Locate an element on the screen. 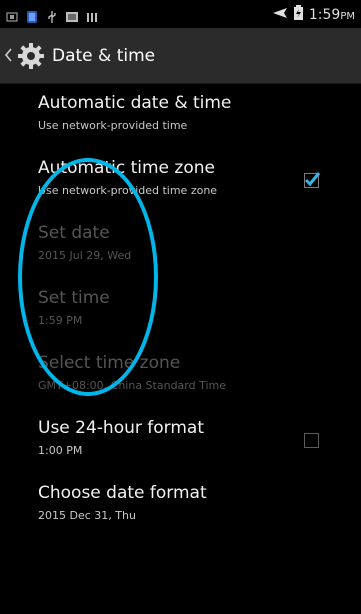  checkmark-icon is located at coordinates (312, 179).